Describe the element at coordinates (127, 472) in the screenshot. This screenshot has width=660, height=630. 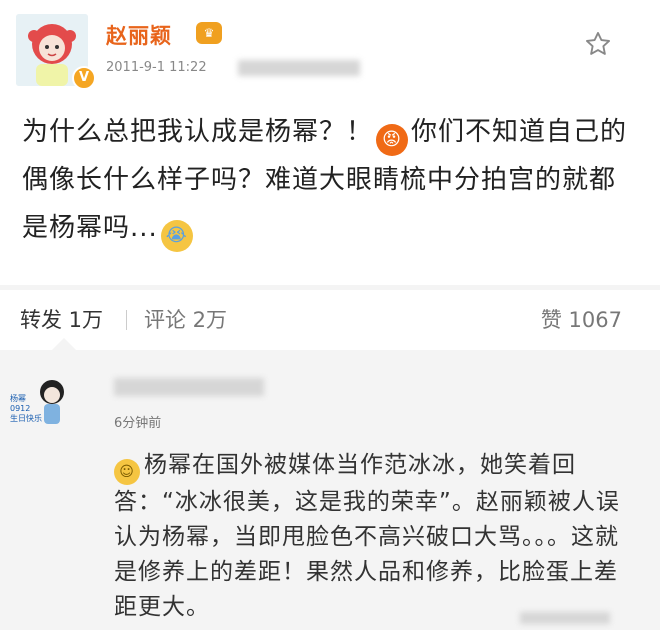
I see `smile-emoji-icon: ☺` at that location.